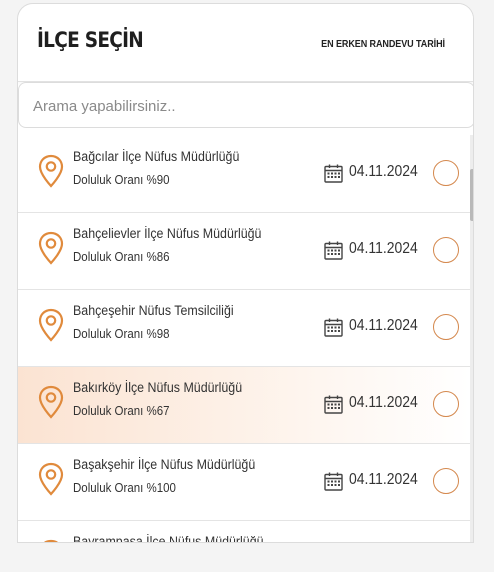  Describe the element at coordinates (121, 411) in the screenshot. I see `occupancy-rate: Doluluk Oranı %67` at that location.